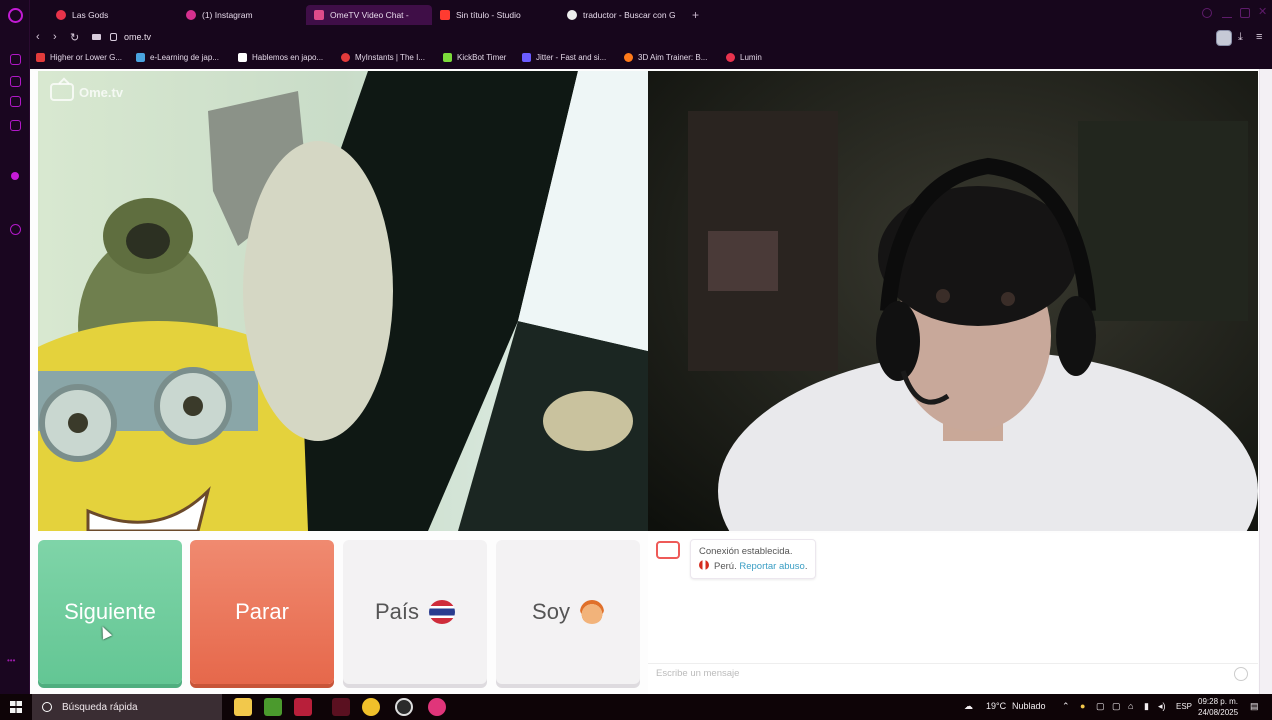  I want to click on gx-control-icon, so click(15, 59).